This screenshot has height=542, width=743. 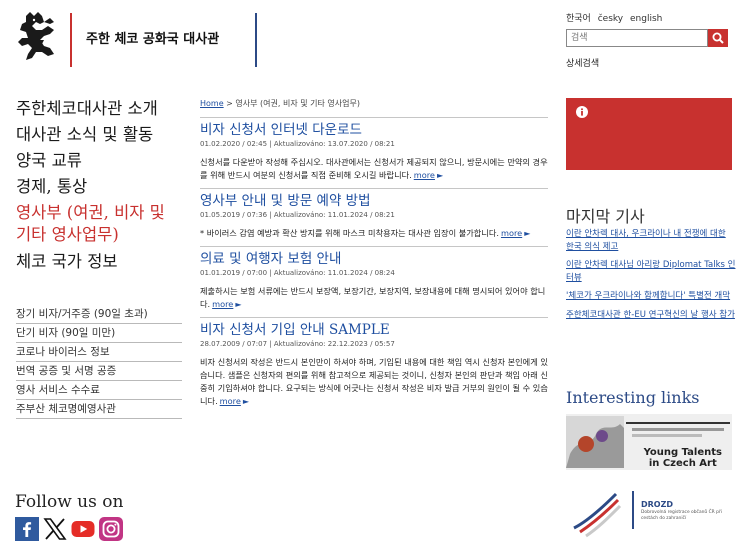 What do you see at coordinates (651, 240) in the screenshot?
I see `recent-article-link: 이란 안차렉 대사, 우크라이나 내 전쟁에 대한 한국 의식 제고` at bounding box center [651, 240].